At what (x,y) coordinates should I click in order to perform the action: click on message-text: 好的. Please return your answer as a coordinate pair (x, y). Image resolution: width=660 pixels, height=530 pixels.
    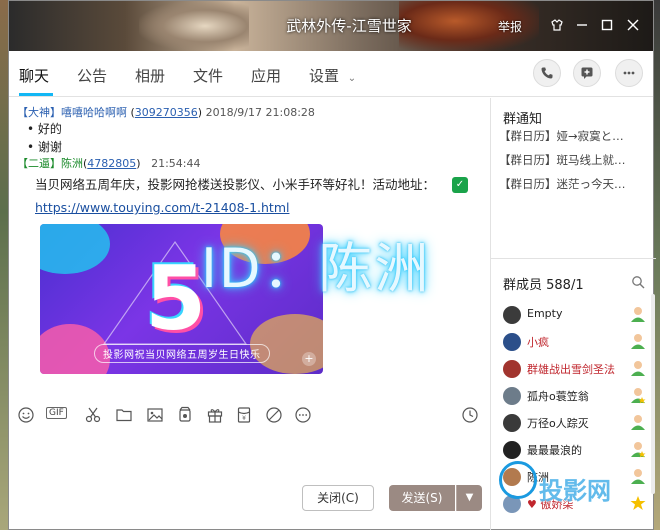
    Looking at the image, I should click on (49, 129).